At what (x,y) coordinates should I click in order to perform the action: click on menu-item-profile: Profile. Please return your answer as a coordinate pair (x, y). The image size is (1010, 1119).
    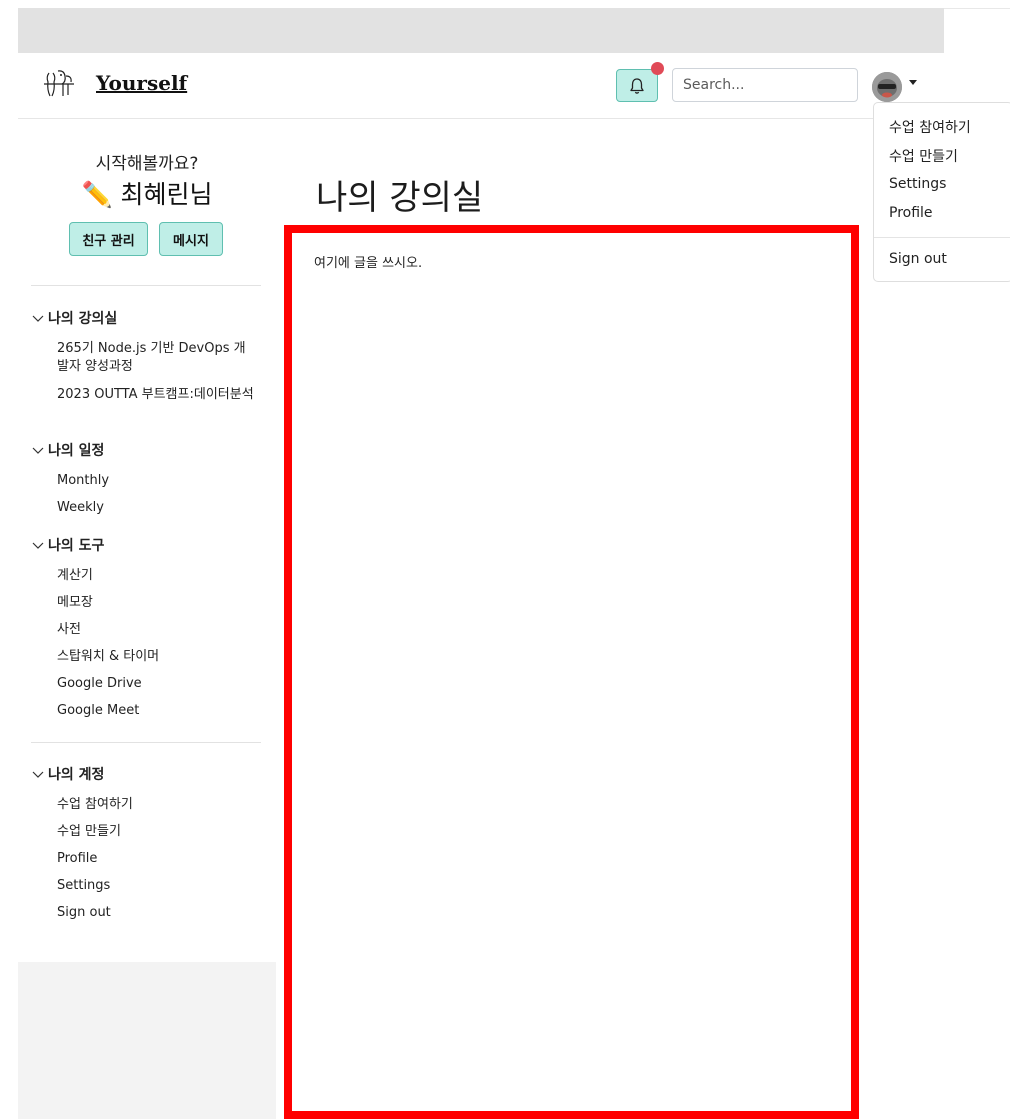
    Looking at the image, I should click on (911, 213).